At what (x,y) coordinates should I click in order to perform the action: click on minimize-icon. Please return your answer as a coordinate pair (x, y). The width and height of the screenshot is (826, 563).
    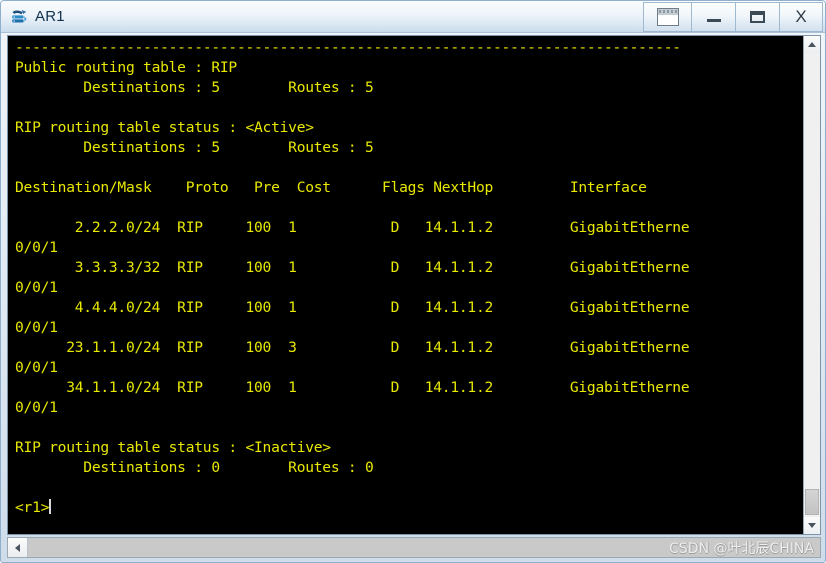
    Looking at the image, I should click on (713, 20).